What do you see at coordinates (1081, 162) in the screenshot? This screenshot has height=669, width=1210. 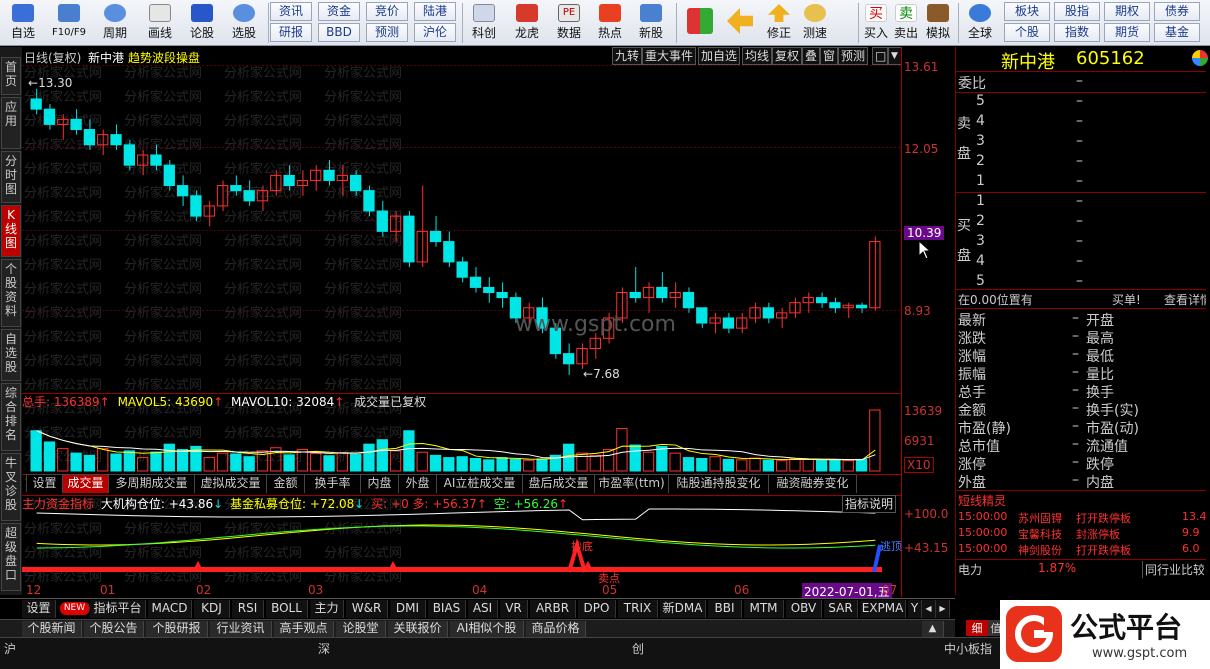 I see `sell-level-row: 2–` at bounding box center [1081, 162].